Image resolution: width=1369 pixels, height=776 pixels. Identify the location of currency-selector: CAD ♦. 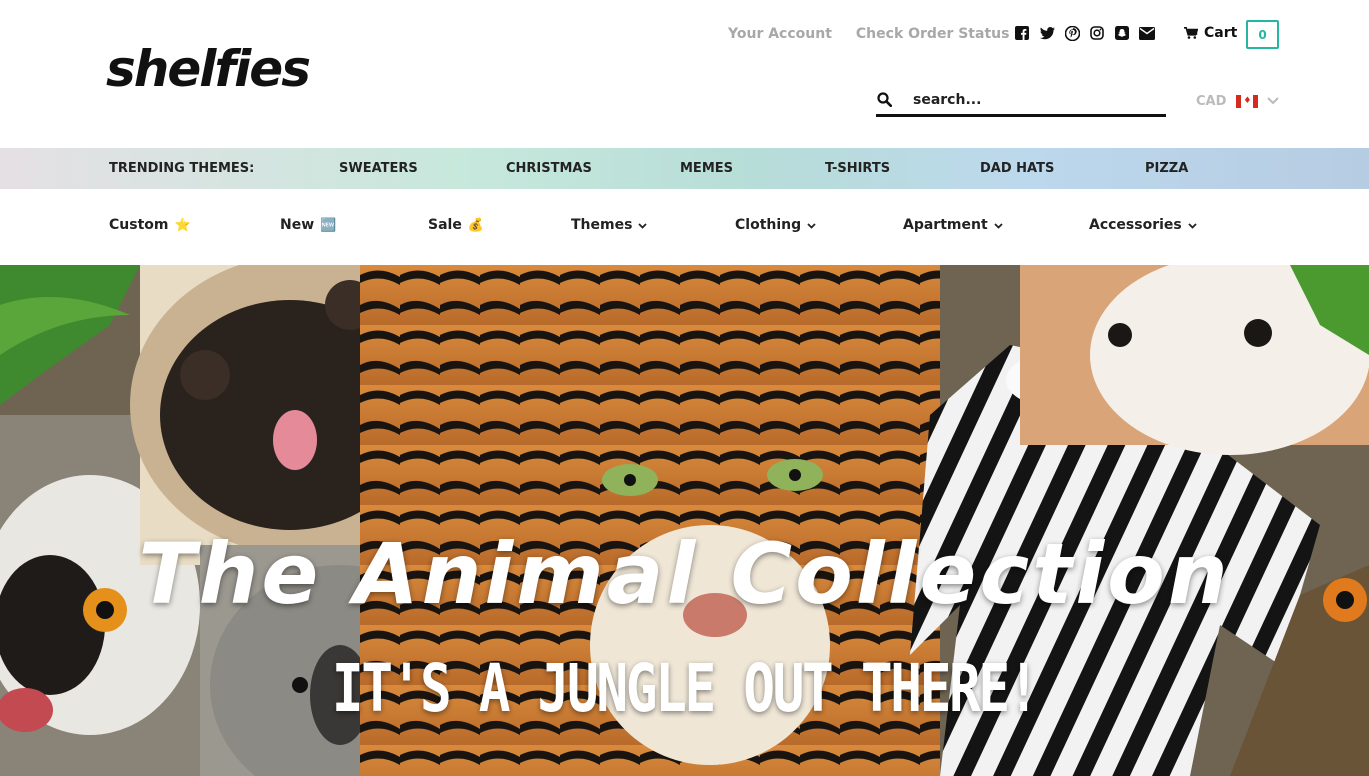
(1238, 101).